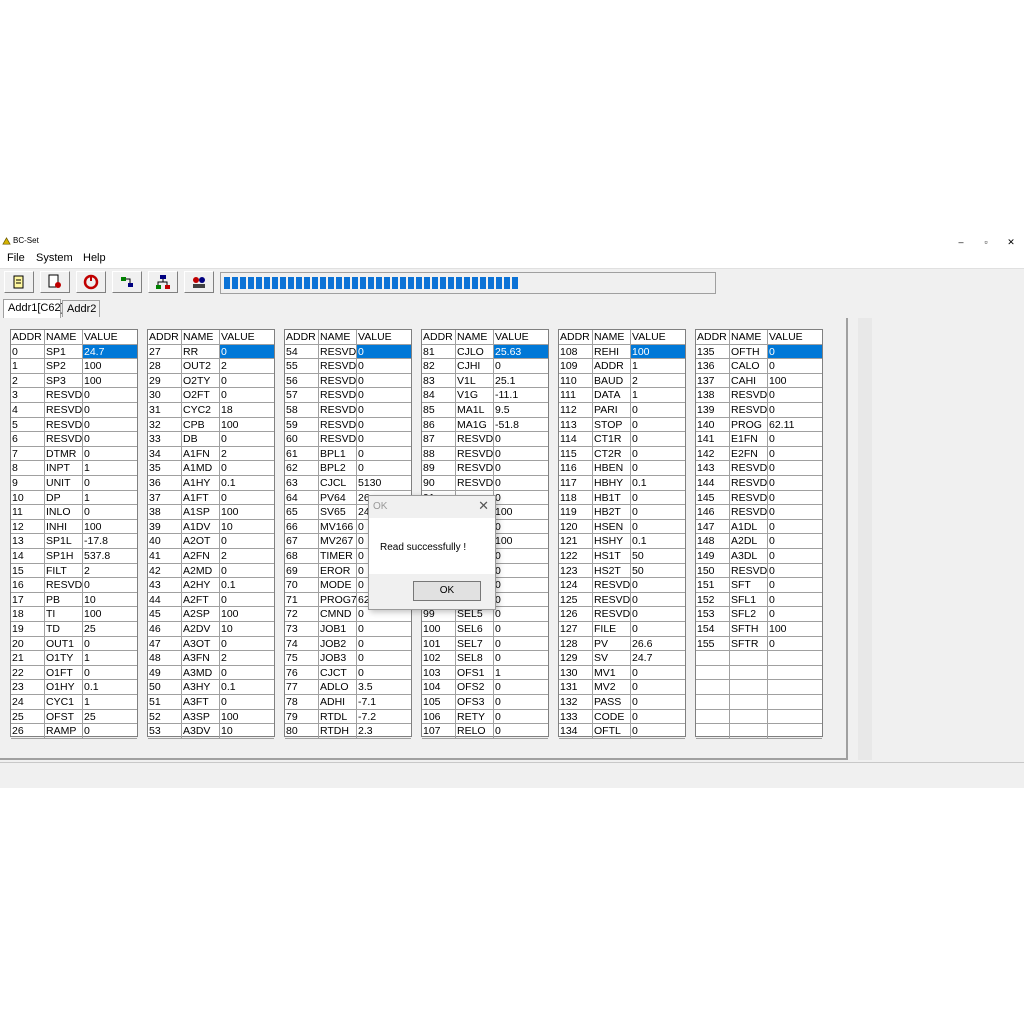 The width and height of the screenshot is (1024, 1024). What do you see at coordinates (348, 673) in the screenshot?
I see `table-row: 76 CJCT 0` at bounding box center [348, 673].